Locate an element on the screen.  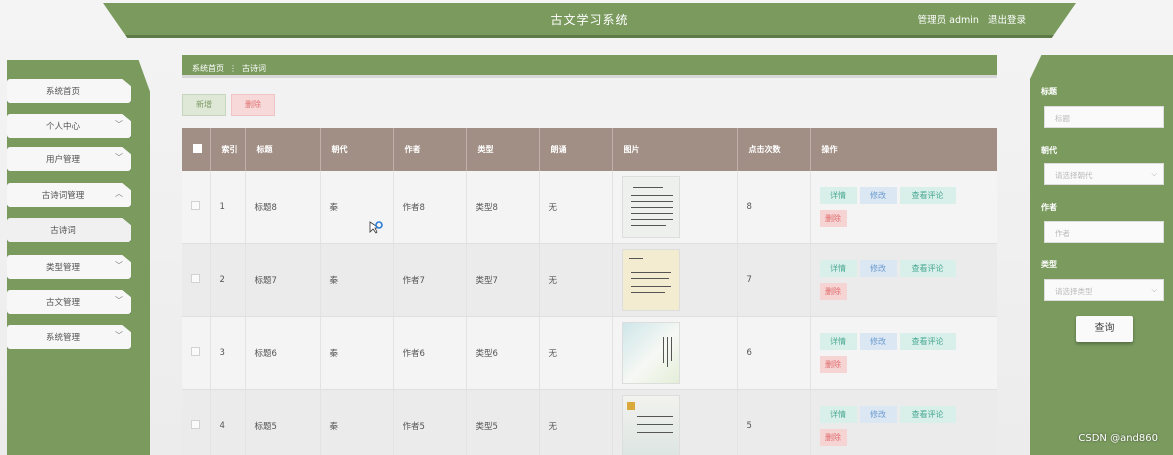
filter-author-input: 作者 is located at coordinates (1104, 232).